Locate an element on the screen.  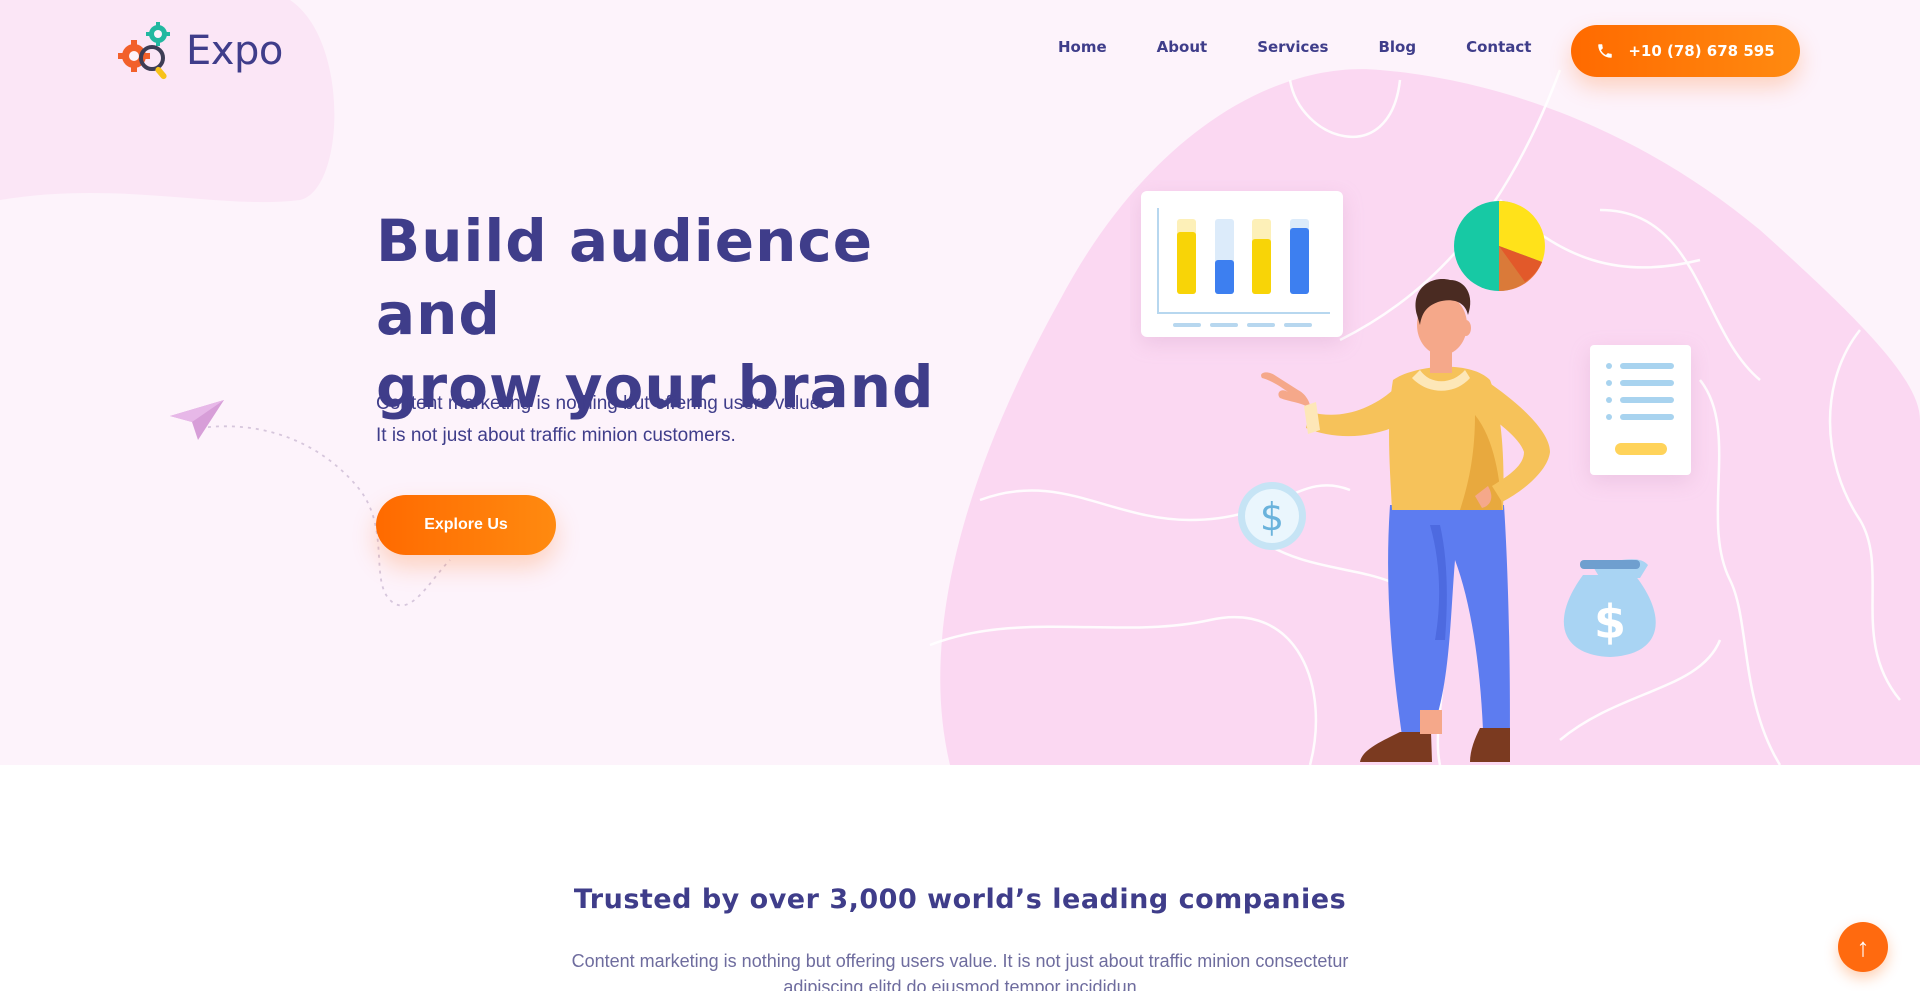
nav-item-blog: Blog is located at coordinates (1397, 47).